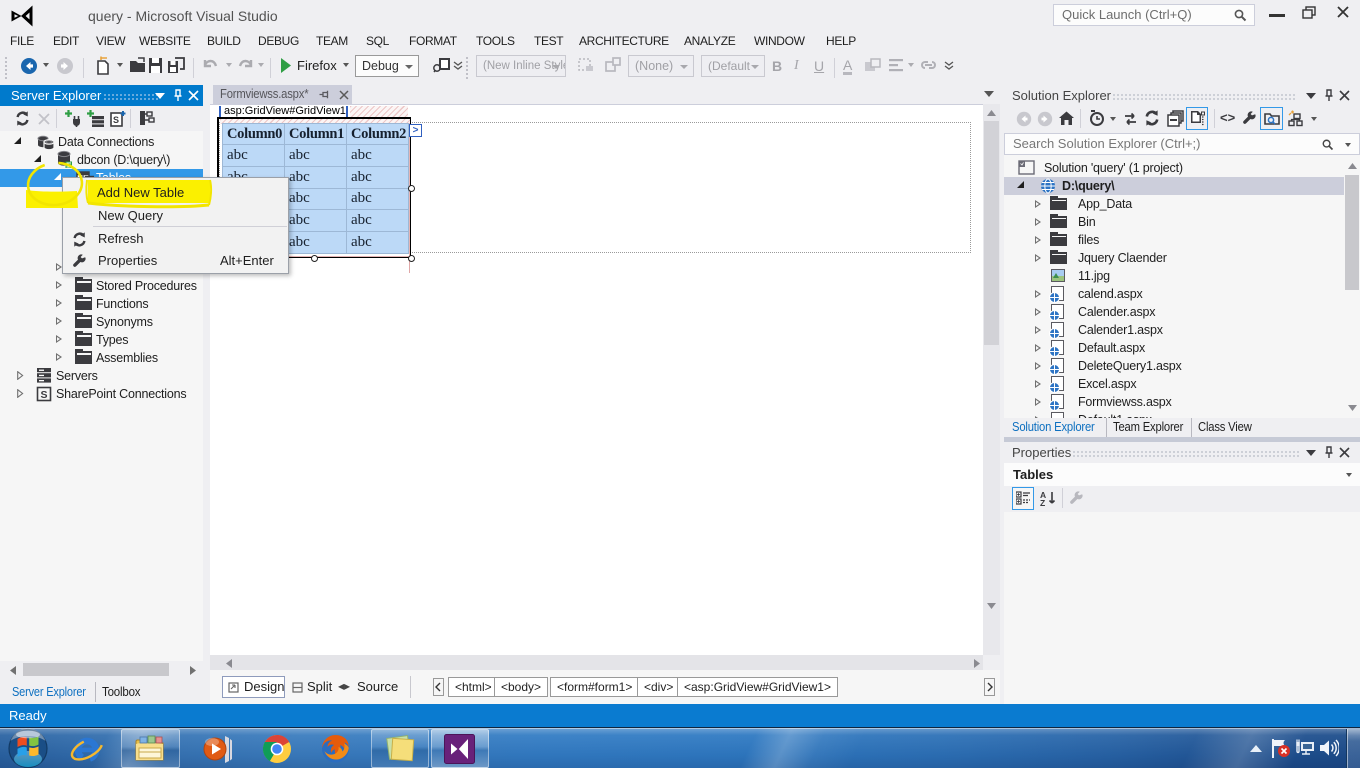 The image size is (1360, 768). Describe the element at coordinates (1042, 502) in the screenshot. I see `svg-text: Z` at that location.